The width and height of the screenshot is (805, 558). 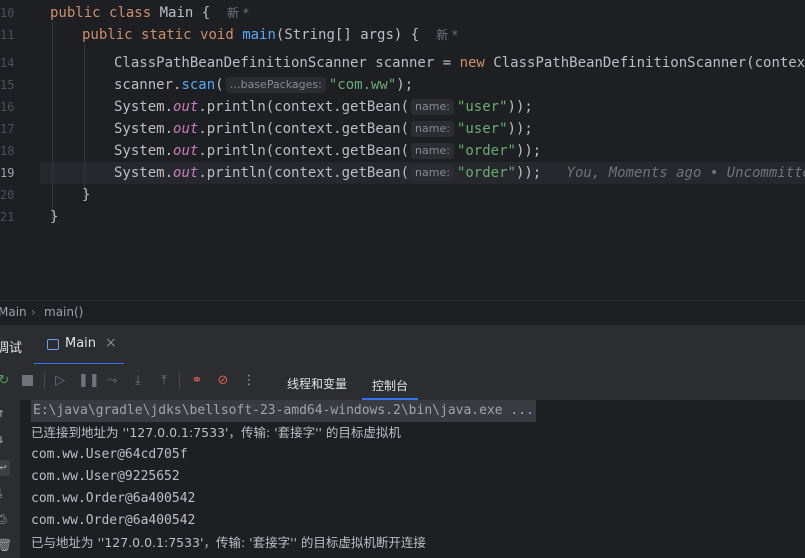 What do you see at coordinates (402, 344) in the screenshot?
I see `debug-tool-window-header: 调试 Main ×` at bounding box center [402, 344].